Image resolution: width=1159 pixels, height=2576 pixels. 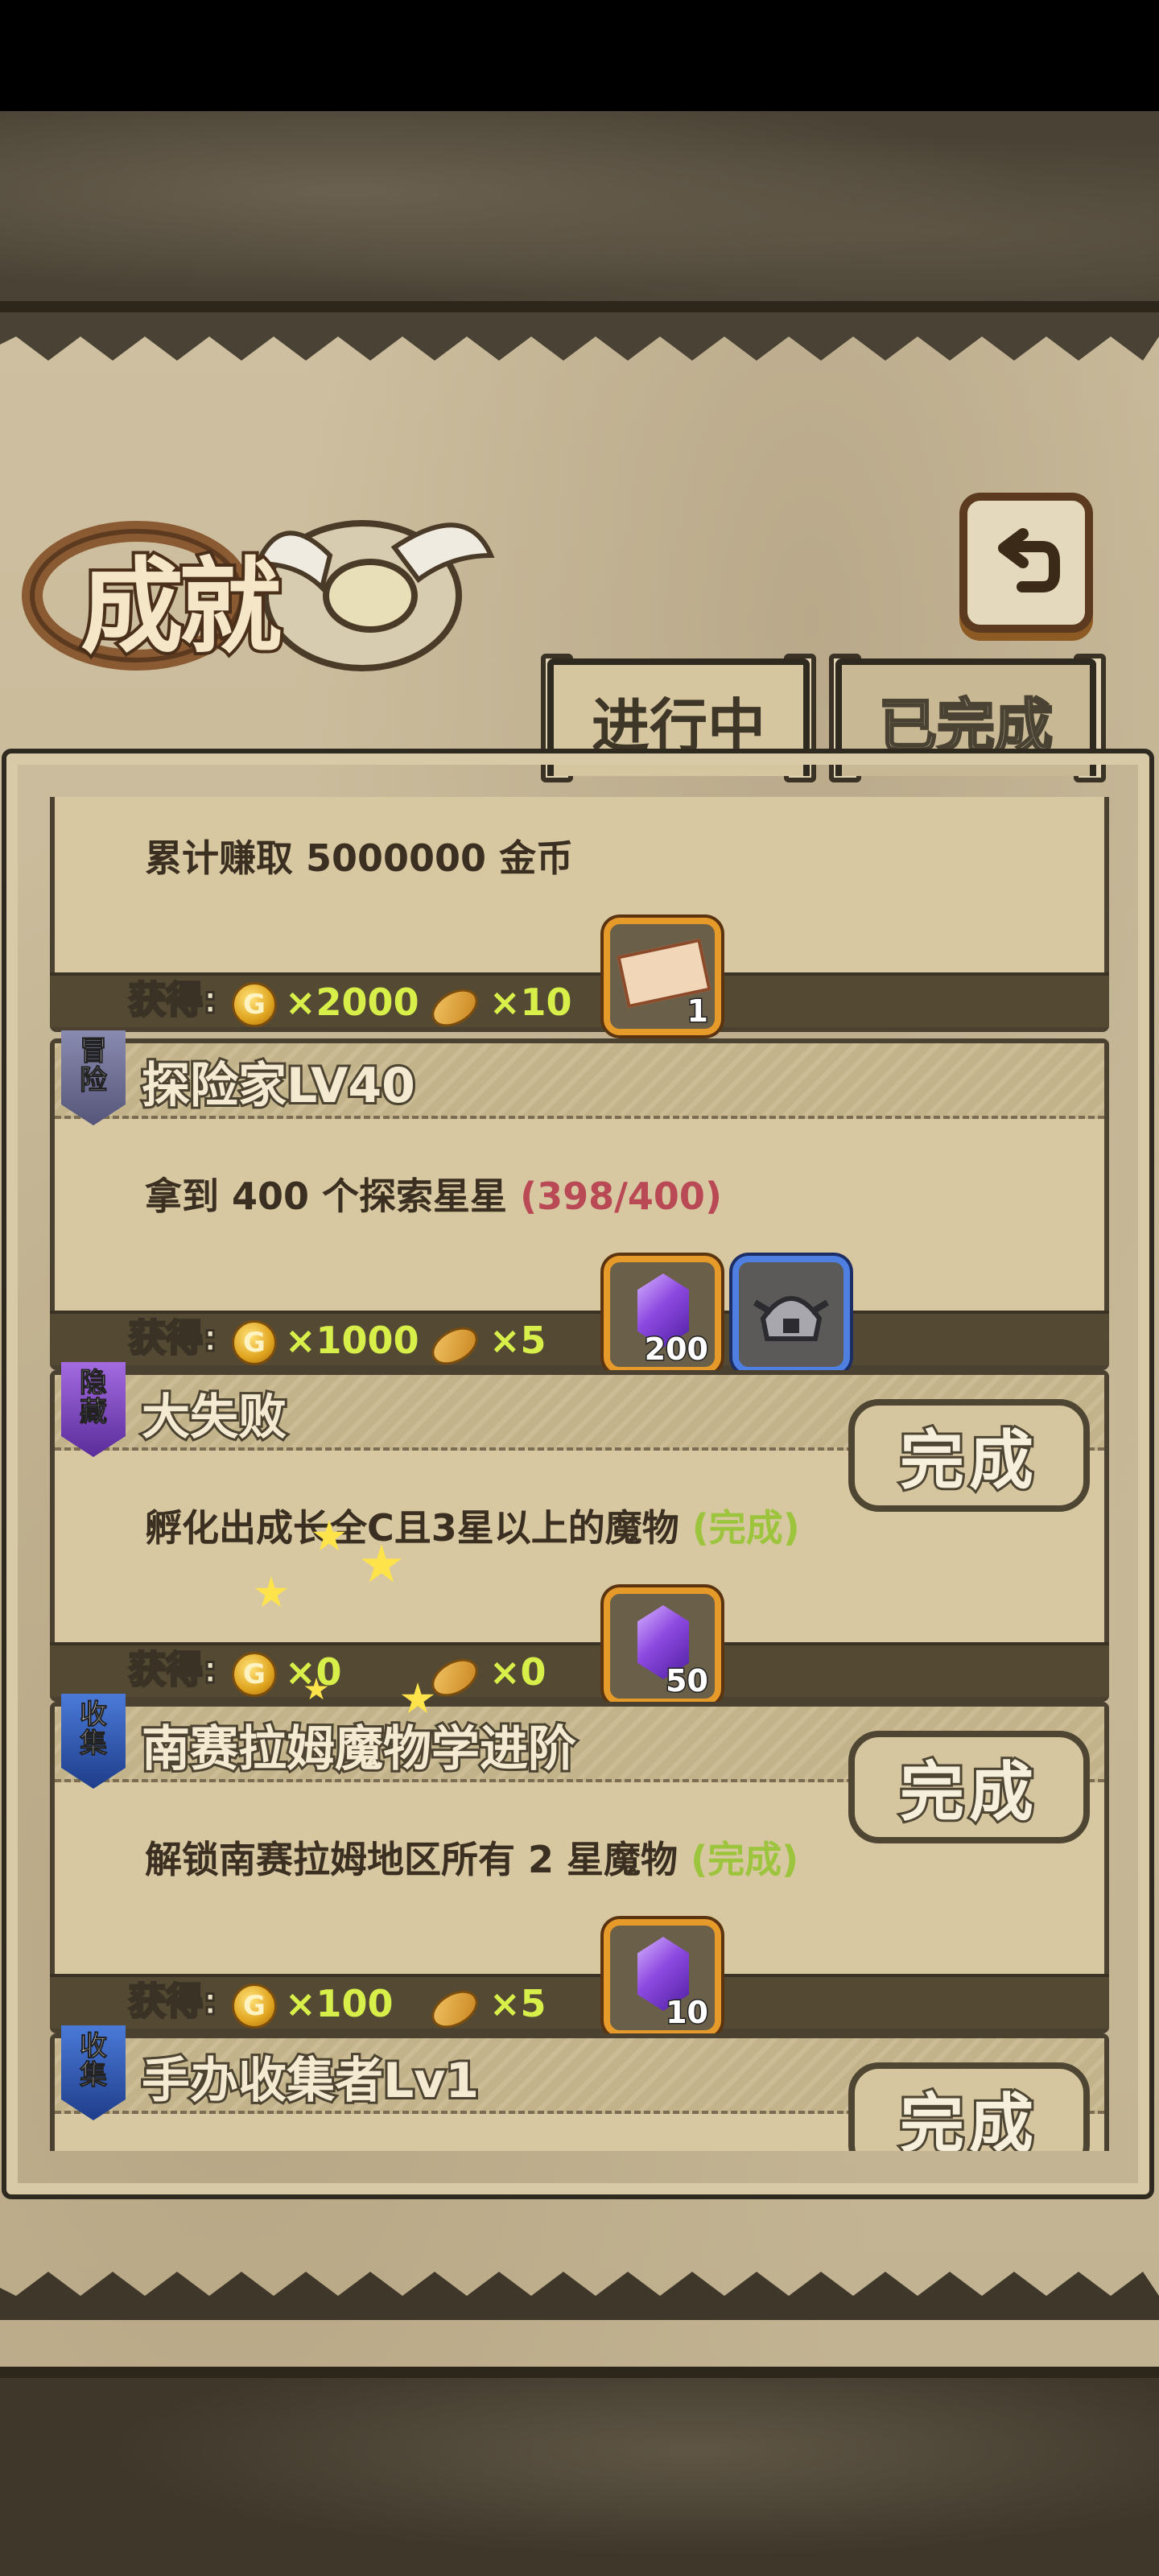 What do you see at coordinates (662, 1978) in the screenshot?
I see `reward-item-gem: 10` at bounding box center [662, 1978].